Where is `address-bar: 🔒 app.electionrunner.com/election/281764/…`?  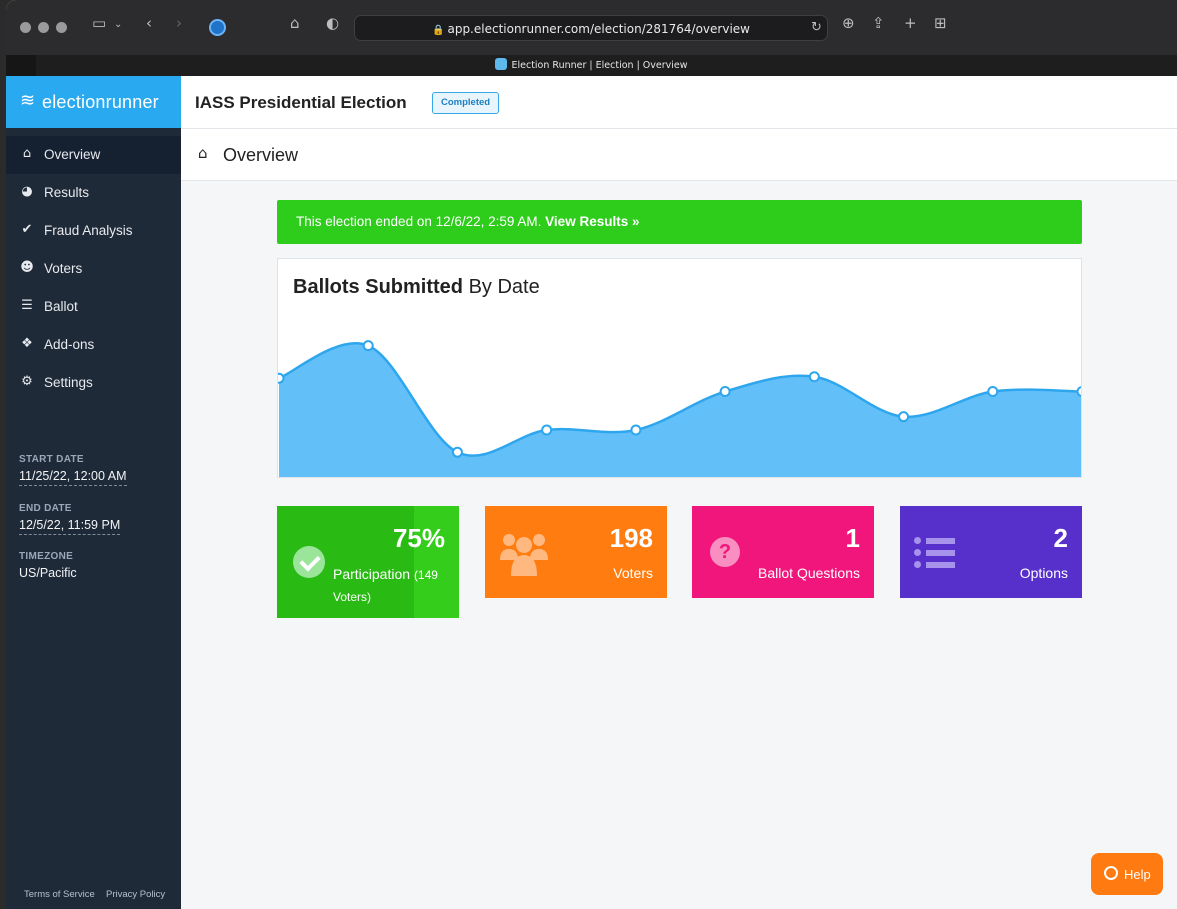
address-bar: 🔒 app.electionrunner.com/election/281764/… is located at coordinates (591, 28).